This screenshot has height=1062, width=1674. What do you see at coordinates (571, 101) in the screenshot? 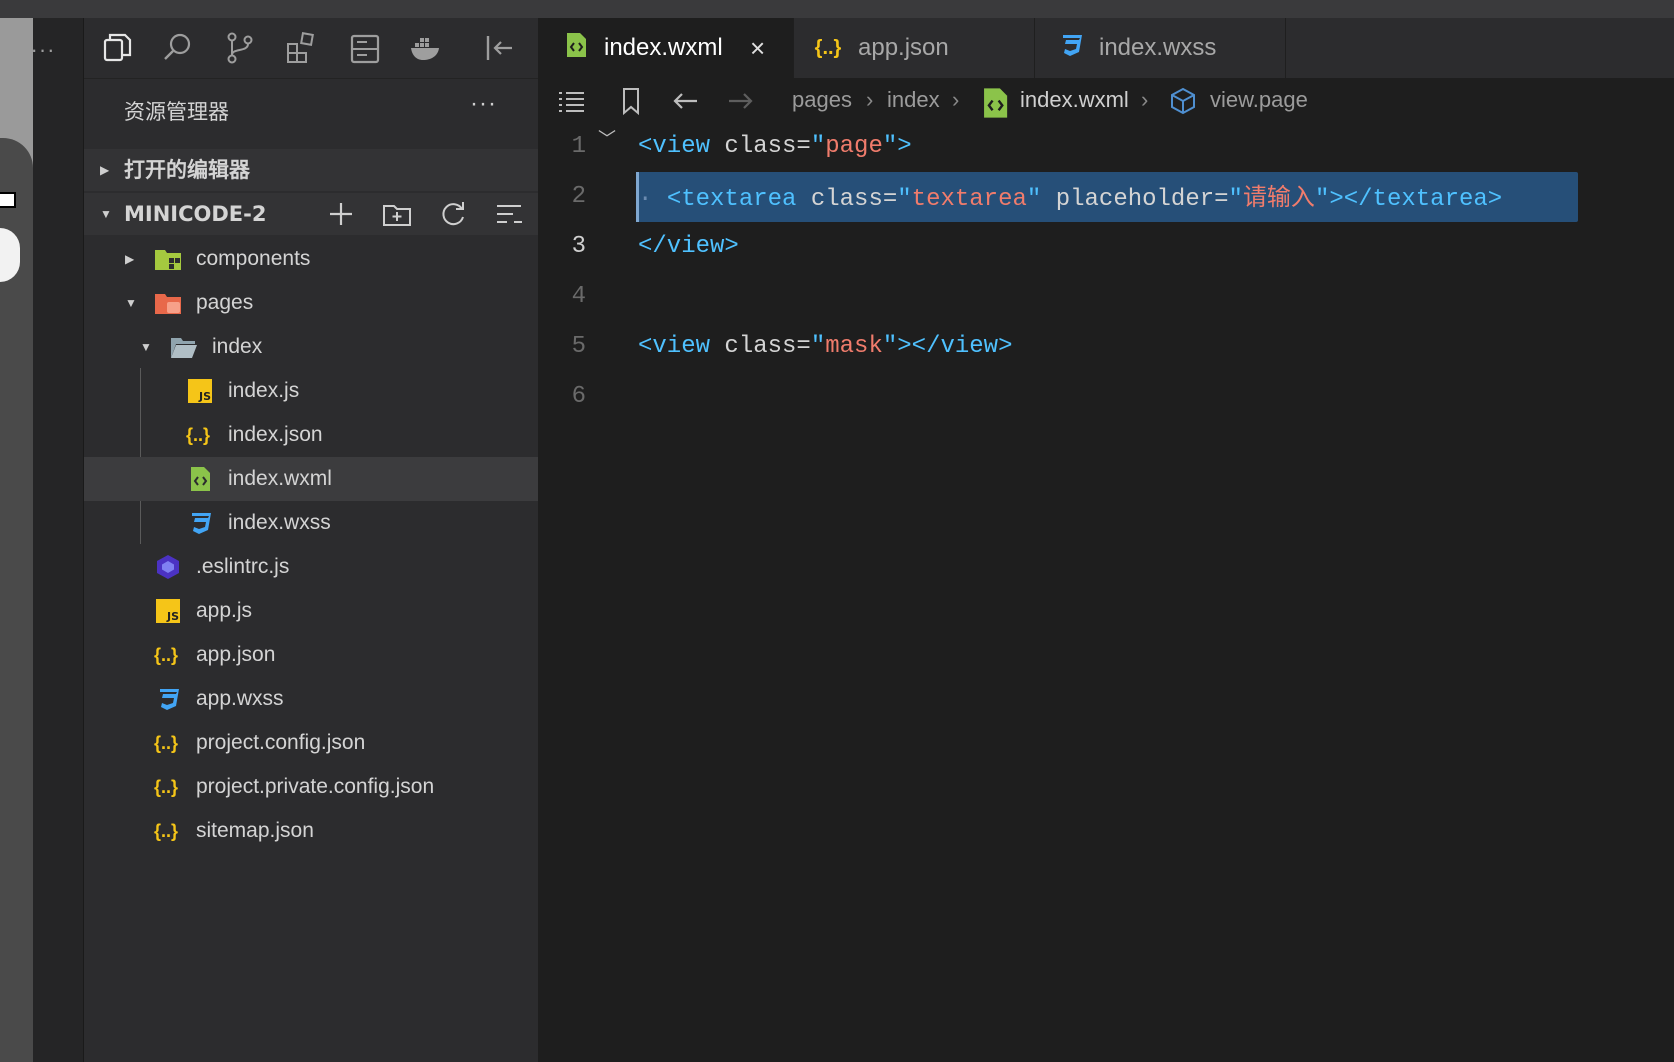
I see `outline-list-icon` at bounding box center [571, 101].